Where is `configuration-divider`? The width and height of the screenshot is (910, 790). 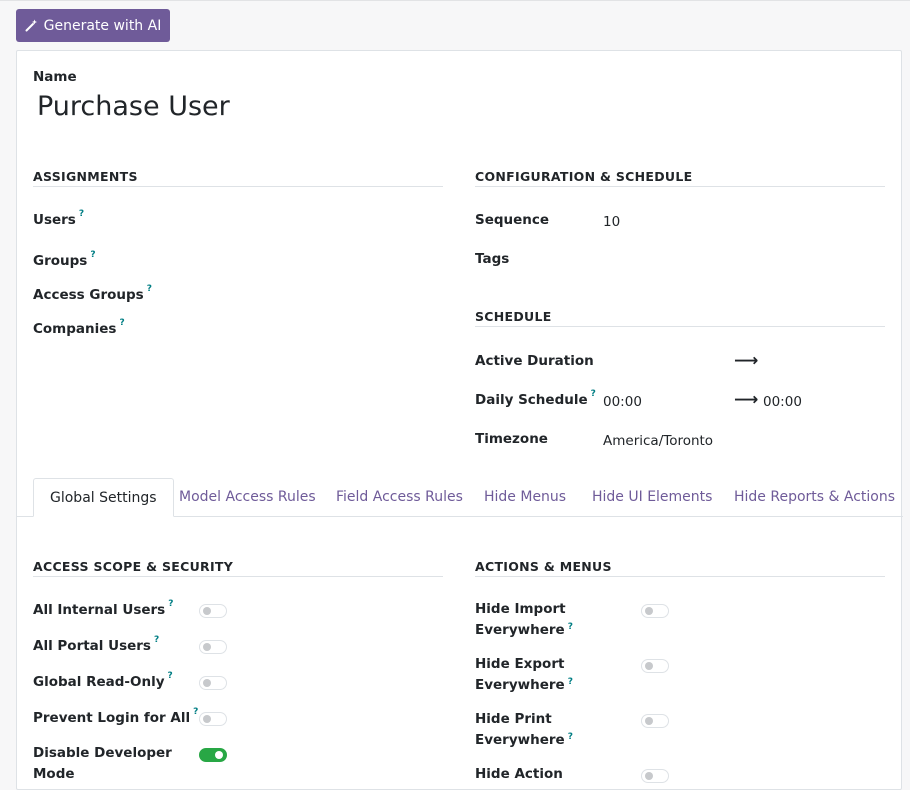
configuration-divider is located at coordinates (680, 186).